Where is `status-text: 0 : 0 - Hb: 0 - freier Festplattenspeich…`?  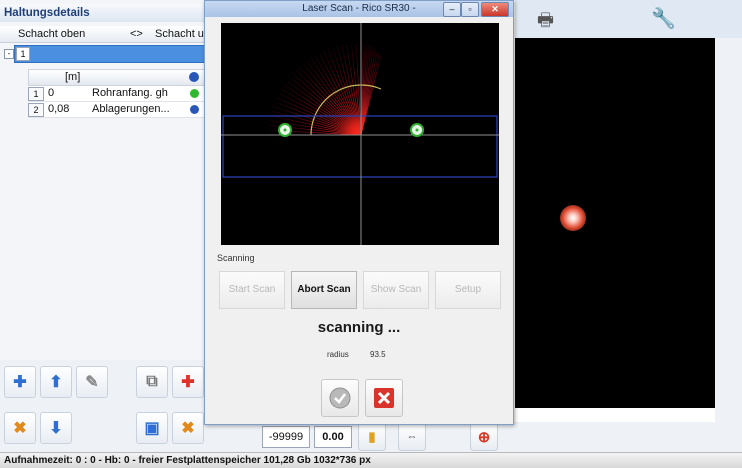 status-text: 0 : 0 - Hb: 0 - freier Festplattenspeich… is located at coordinates (223, 460).